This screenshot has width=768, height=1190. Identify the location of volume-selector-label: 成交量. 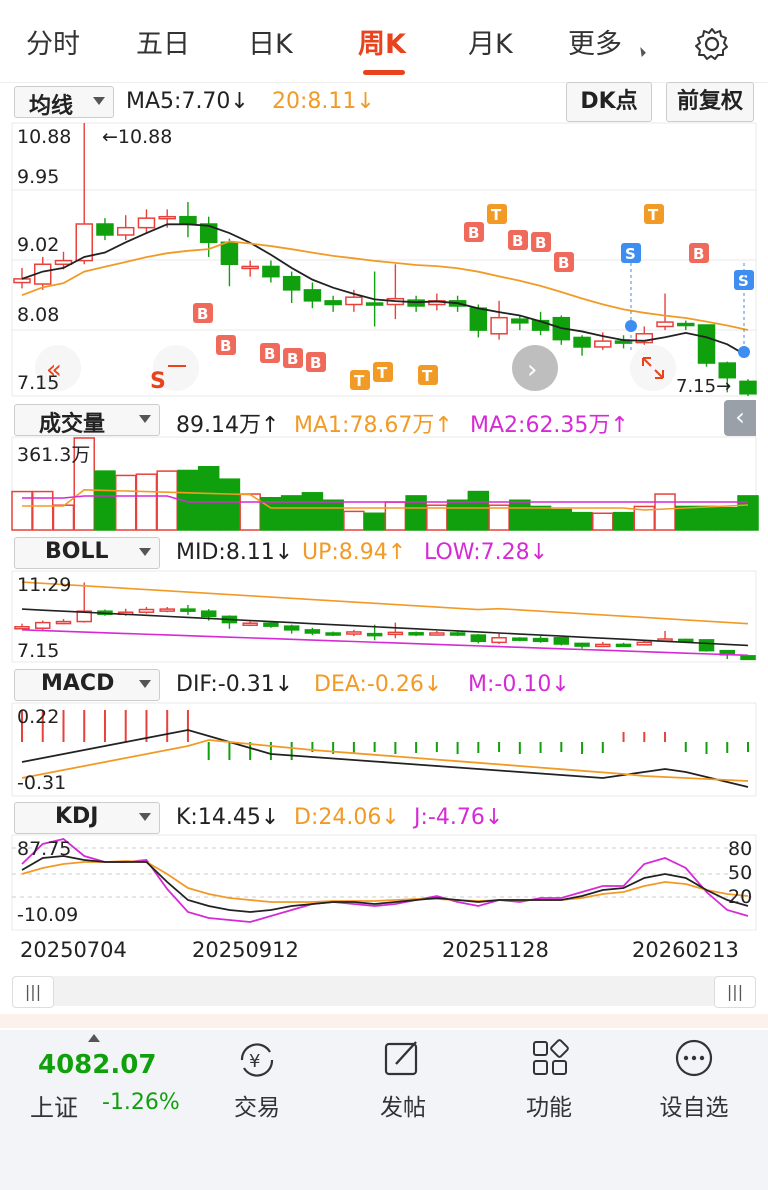
(72, 424).